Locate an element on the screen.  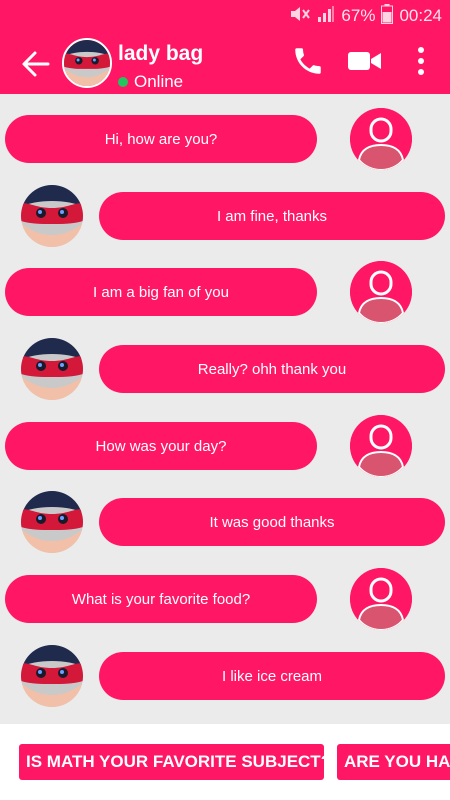
call-button is located at coordinates (308, 63).